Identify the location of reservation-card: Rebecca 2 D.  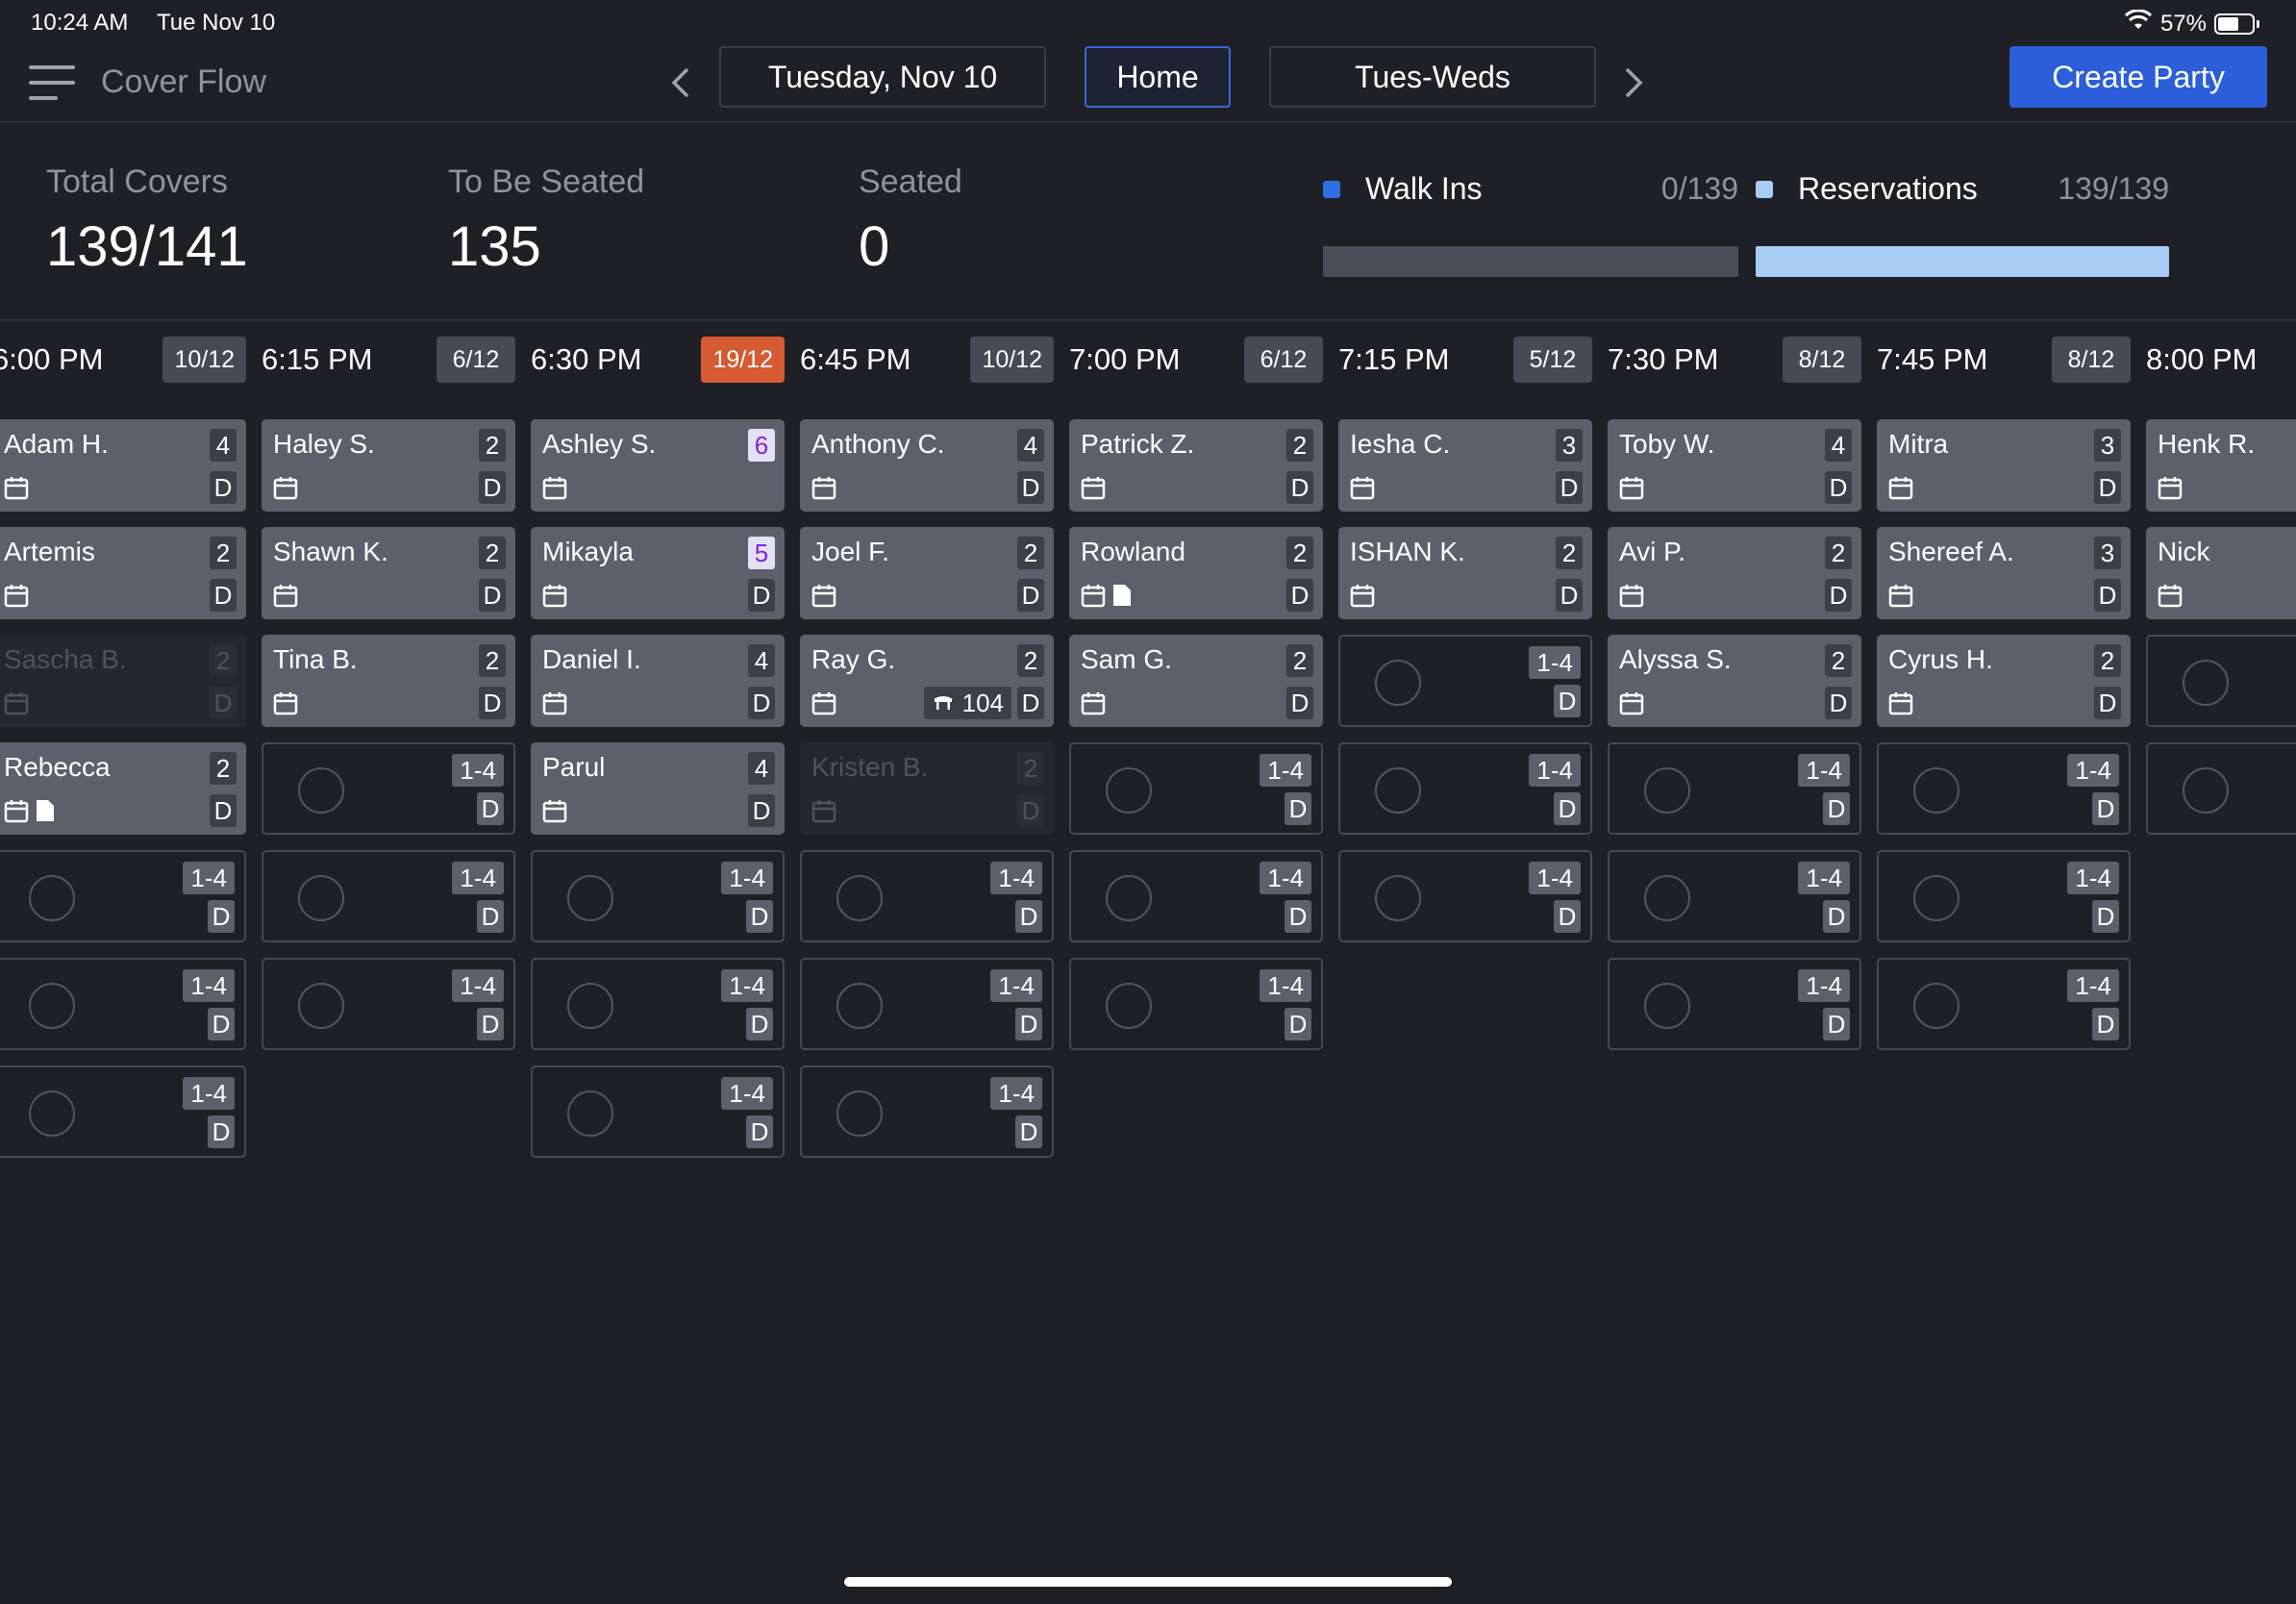
(123, 788).